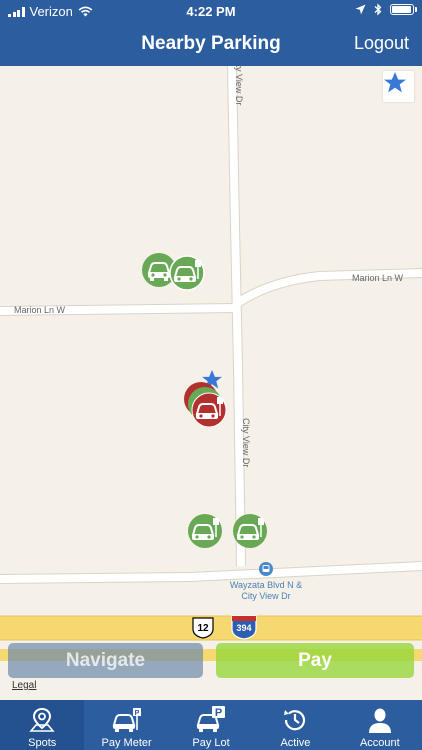 The width and height of the screenshot is (422, 750). What do you see at coordinates (239, 85) in the screenshot?
I see `street-label-city-view-top: City View Dr` at bounding box center [239, 85].